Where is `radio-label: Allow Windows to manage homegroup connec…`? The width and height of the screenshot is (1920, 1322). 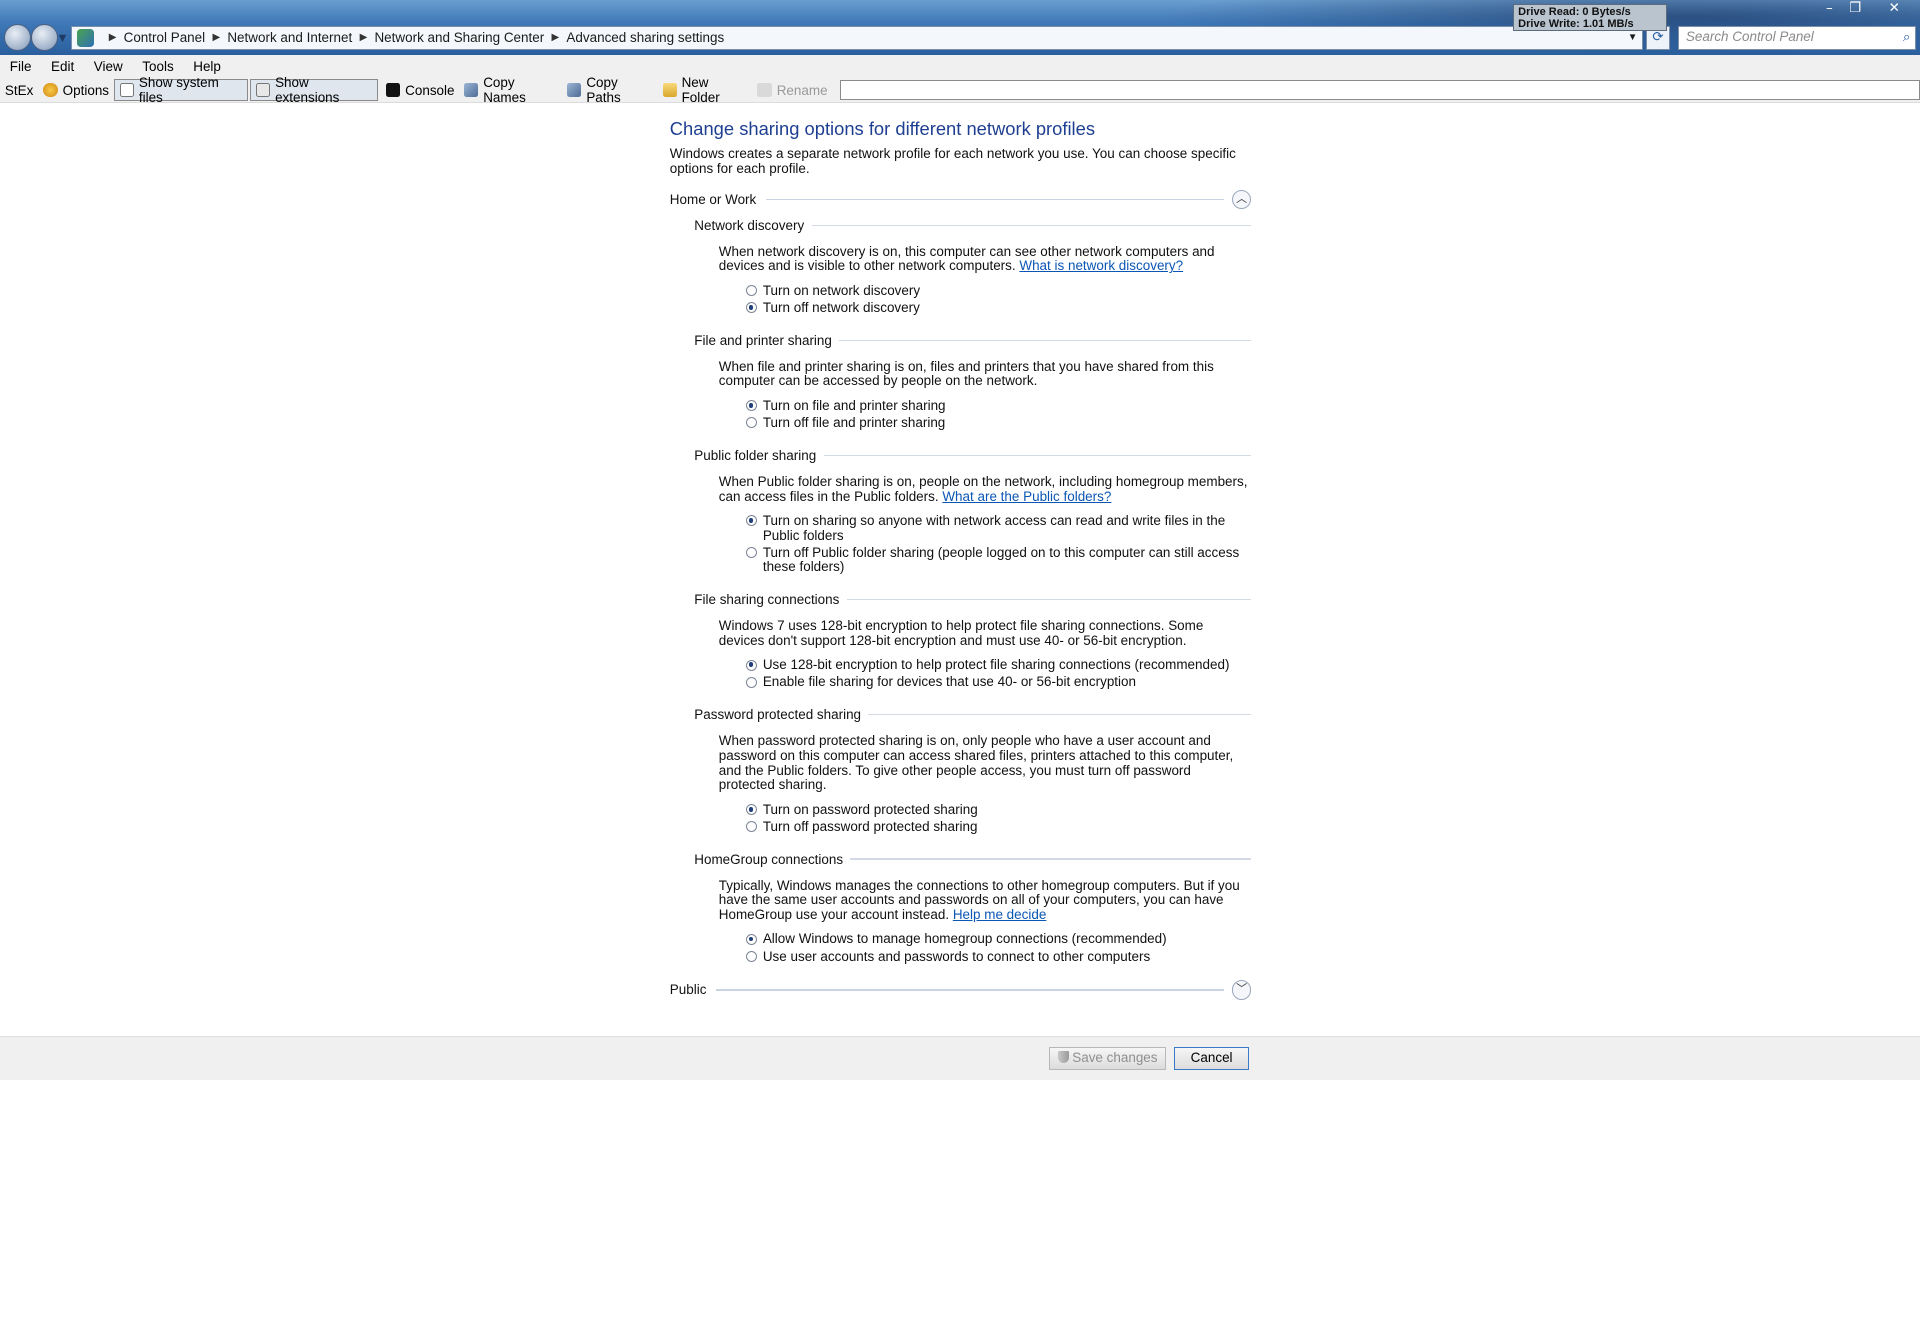 radio-label: Allow Windows to manage homegroup connec… is located at coordinates (965, 939).